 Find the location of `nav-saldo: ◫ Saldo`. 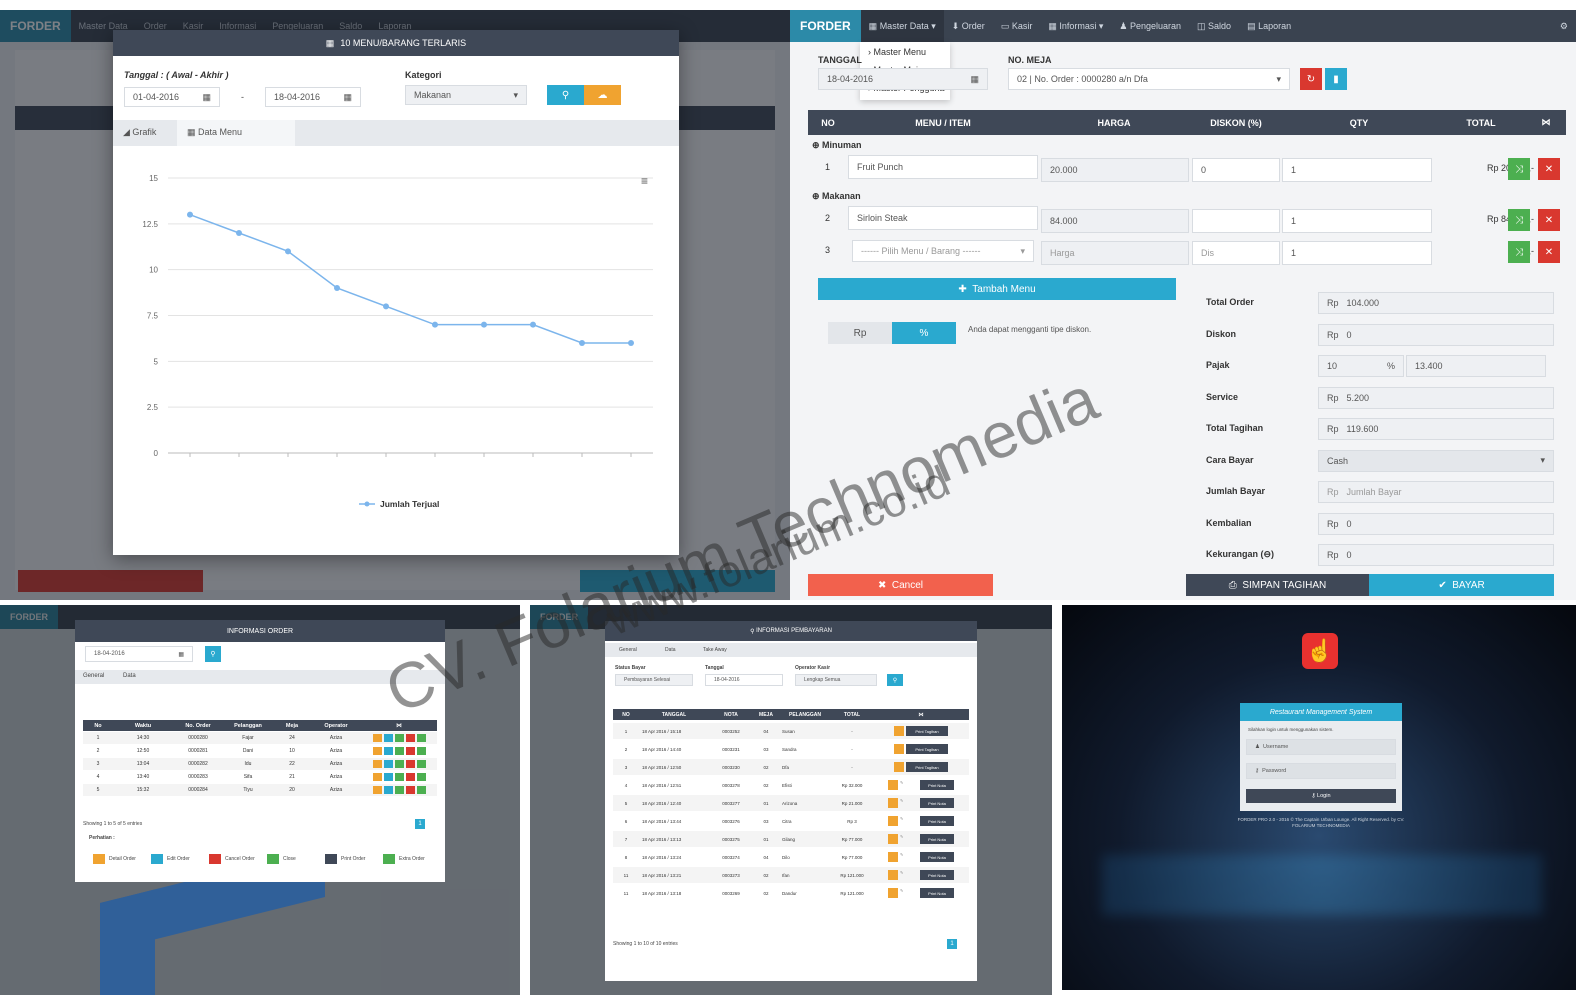

nav-saldo: ◫ Saldo is located at coordinates (1214, 26).